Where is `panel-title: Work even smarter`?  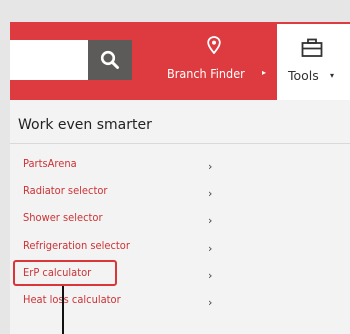
panel-title: Work even smarter is located at coordinates (85, 125).